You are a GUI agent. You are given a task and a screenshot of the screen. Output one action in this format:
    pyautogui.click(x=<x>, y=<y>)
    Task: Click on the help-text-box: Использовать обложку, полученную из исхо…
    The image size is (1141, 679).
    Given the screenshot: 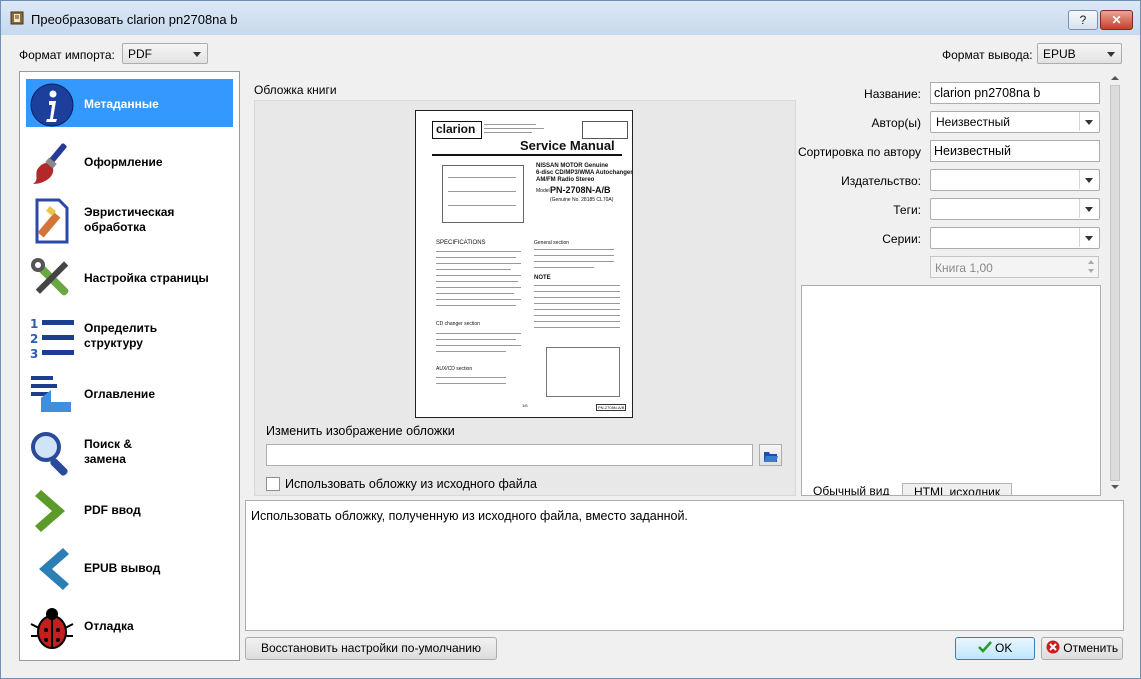 What is the action you would take?
    pyautogui.click(x=684, y=565)
    